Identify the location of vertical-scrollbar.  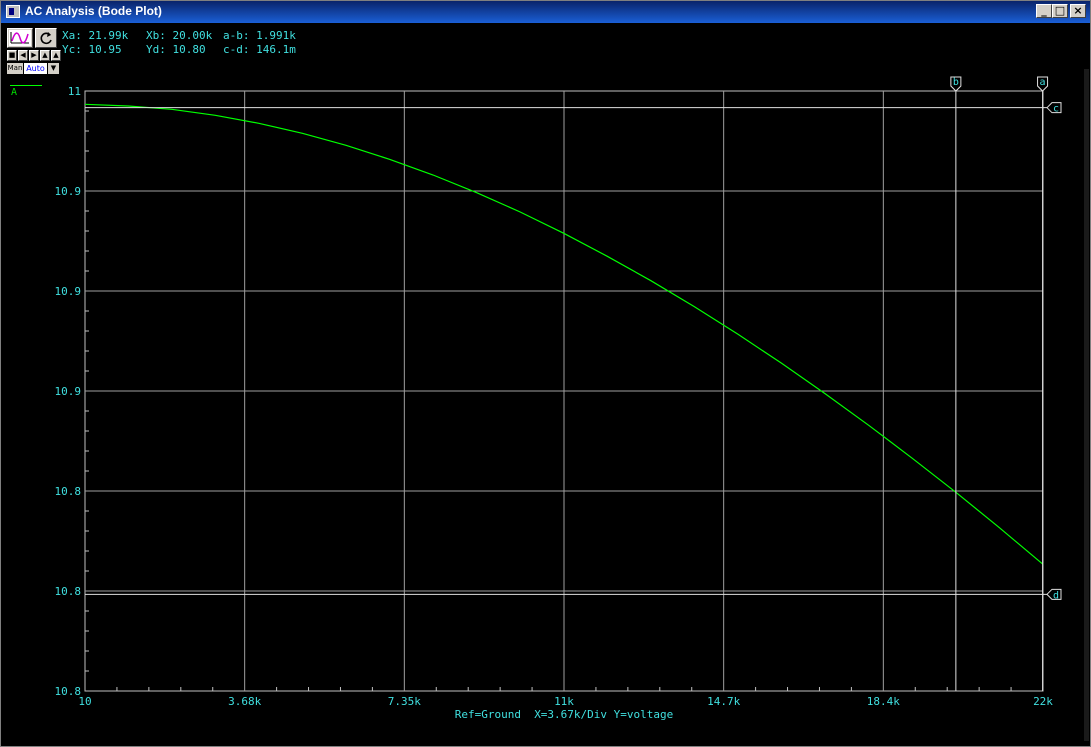
(1086, 405).